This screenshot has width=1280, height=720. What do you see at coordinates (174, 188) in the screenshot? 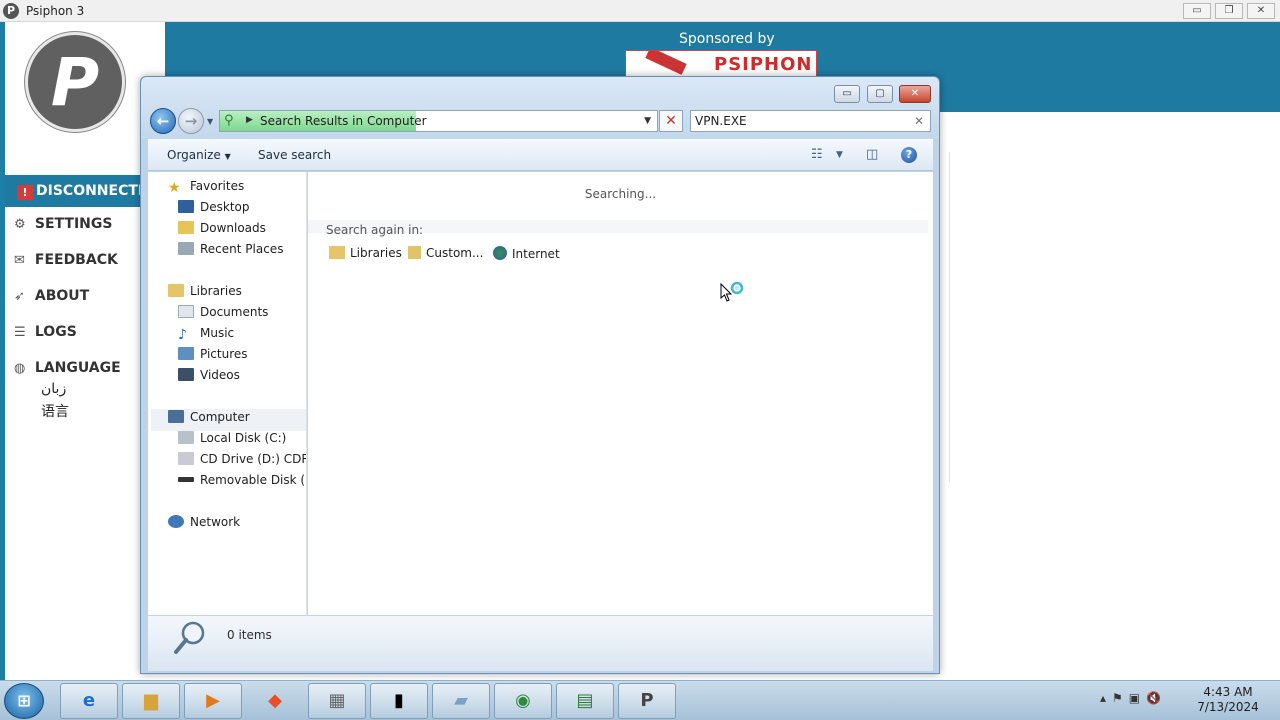
I see `star-icon: ★` at bounding box center [174, 188].